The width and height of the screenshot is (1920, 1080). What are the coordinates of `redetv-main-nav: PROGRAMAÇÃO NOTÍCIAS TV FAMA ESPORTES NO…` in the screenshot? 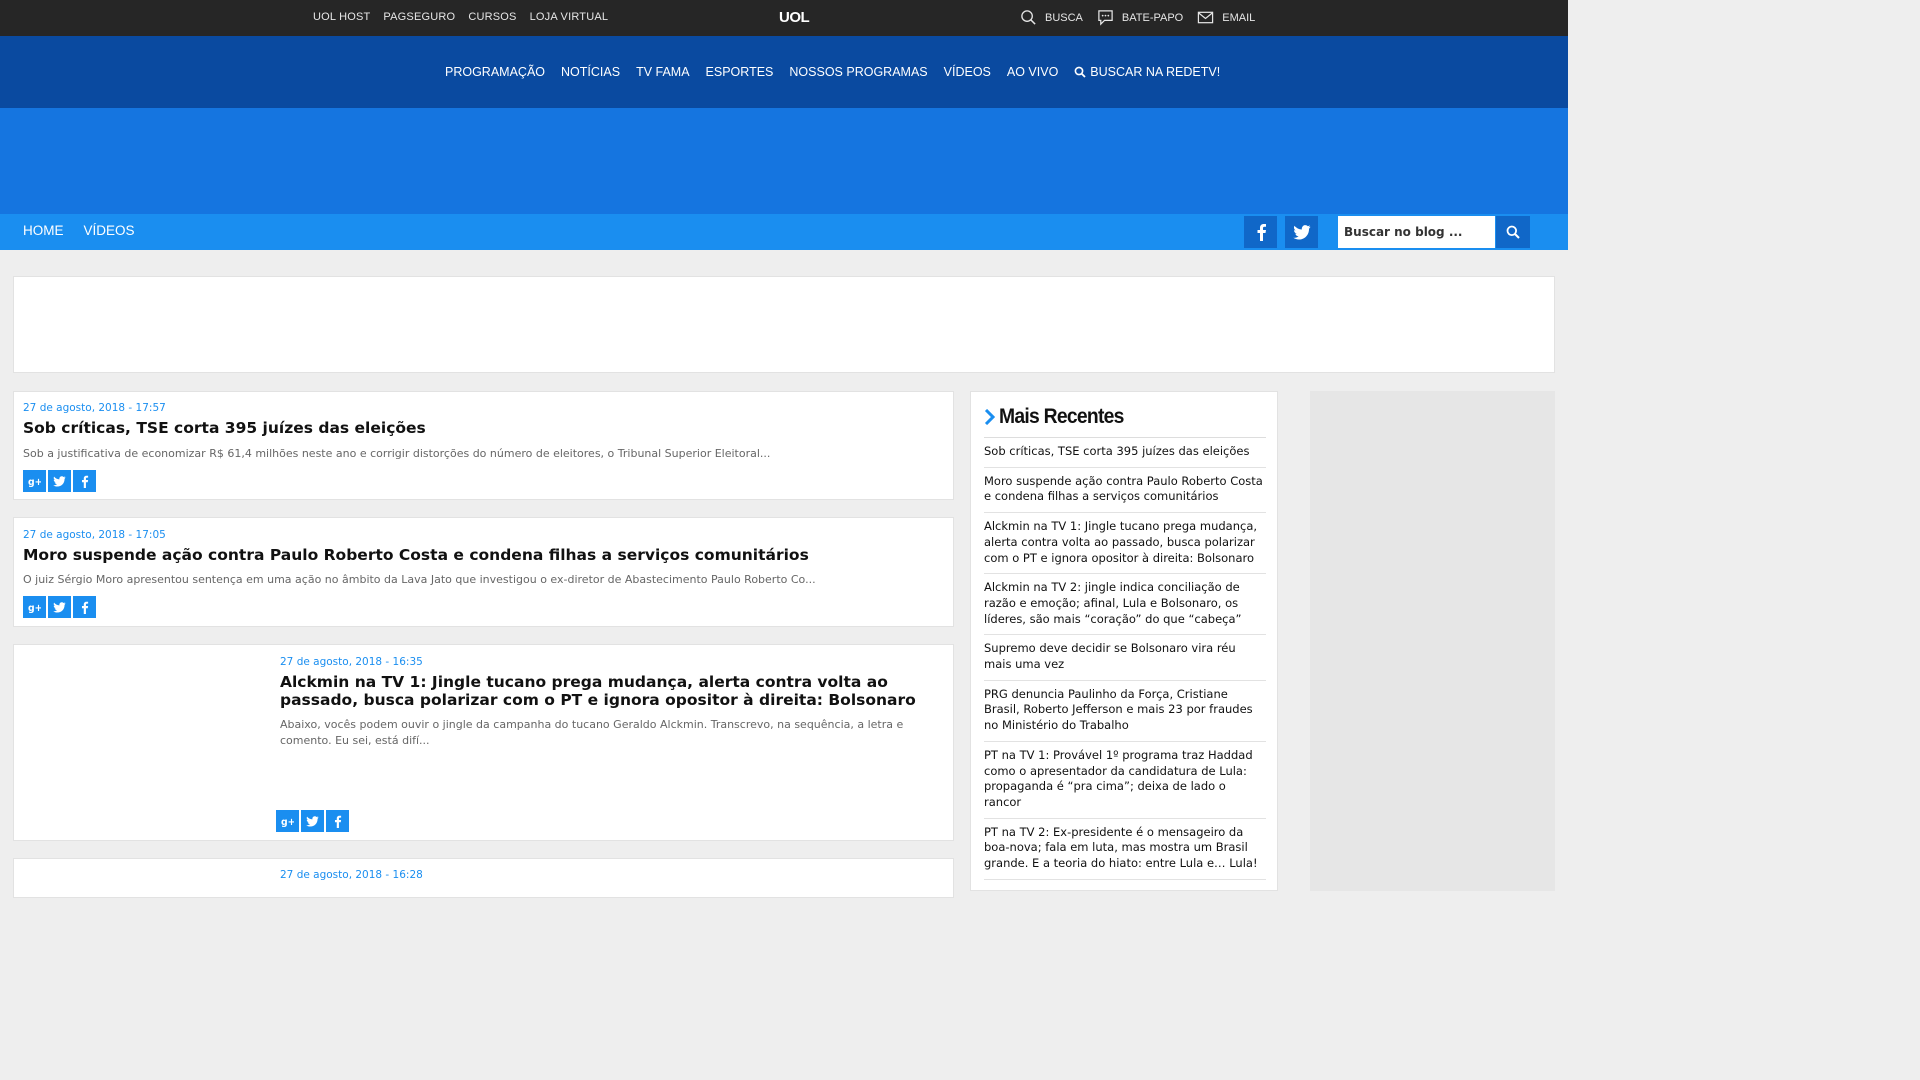 It's located at (784, 72).